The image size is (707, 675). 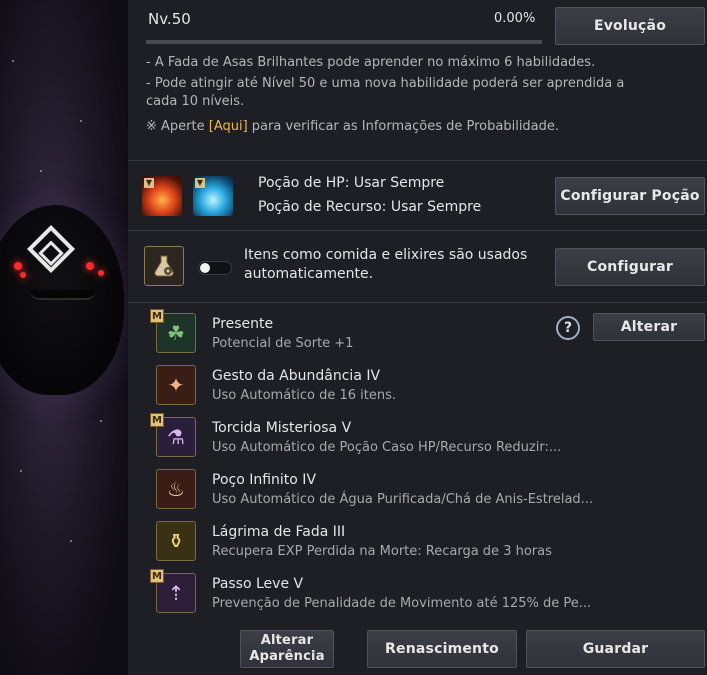 What do you see at coordinates (162, 196) in the screenshot?
I see `hp-potion-icon: ▼` at bounding box center [162, 196].